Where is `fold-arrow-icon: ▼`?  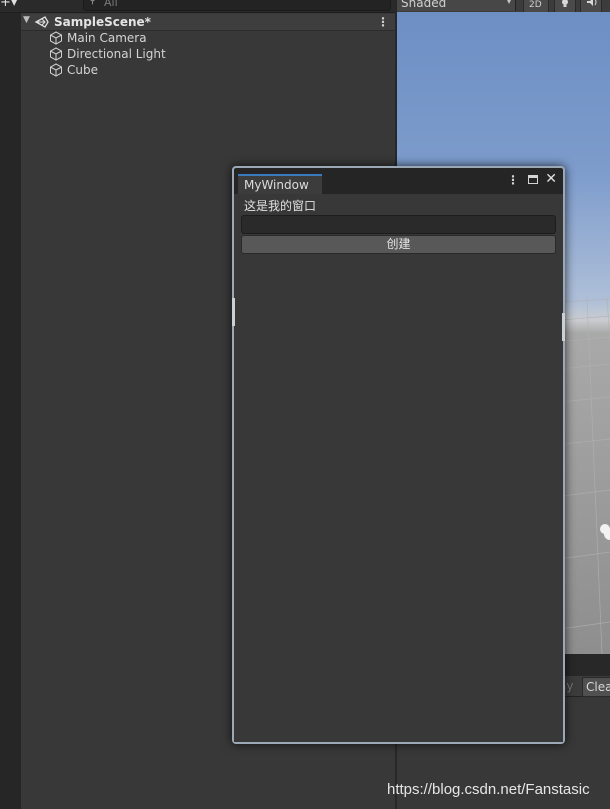
fold-arrow-icon: ▼ is located at coordinates (26, 20).